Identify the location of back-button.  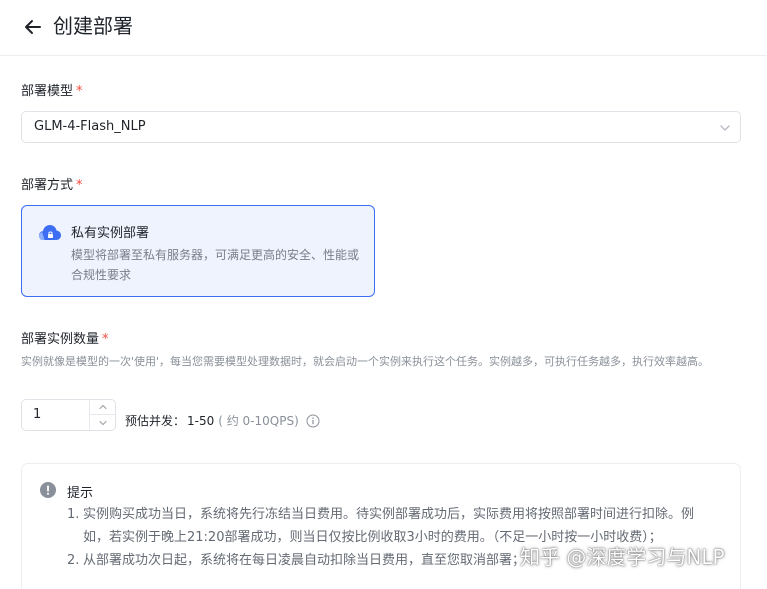
(33, 27).